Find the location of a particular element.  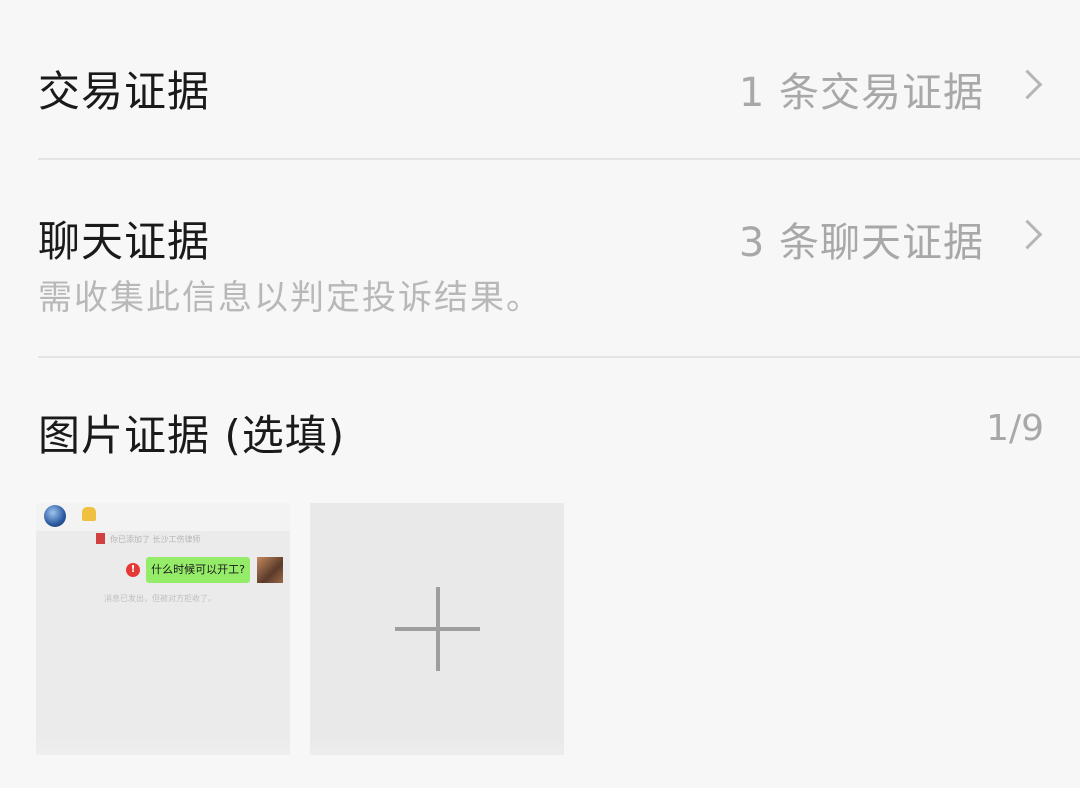

thumbnail-notice-text: 你已添加了 长沙工伤律师 is located at coordinates (155, 539).